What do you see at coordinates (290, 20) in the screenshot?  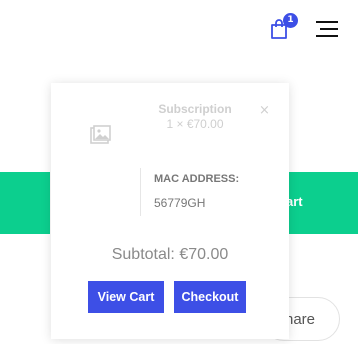 I see `cart-count-badge: 1` at bounding box center [290, 20].